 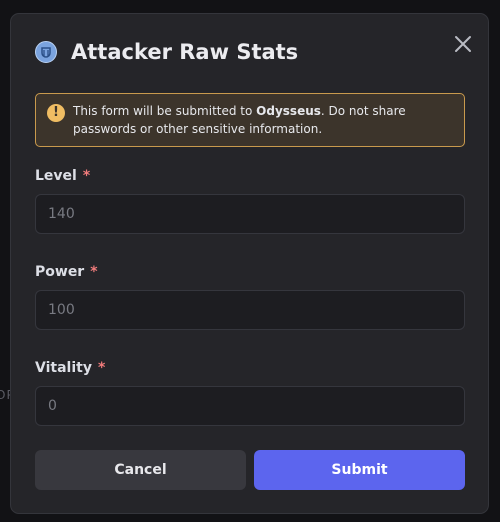 What do you see at coordinates (94, 272) in the screenshot?
I see `power-required-mark: *` at bounding box center [94, 272].